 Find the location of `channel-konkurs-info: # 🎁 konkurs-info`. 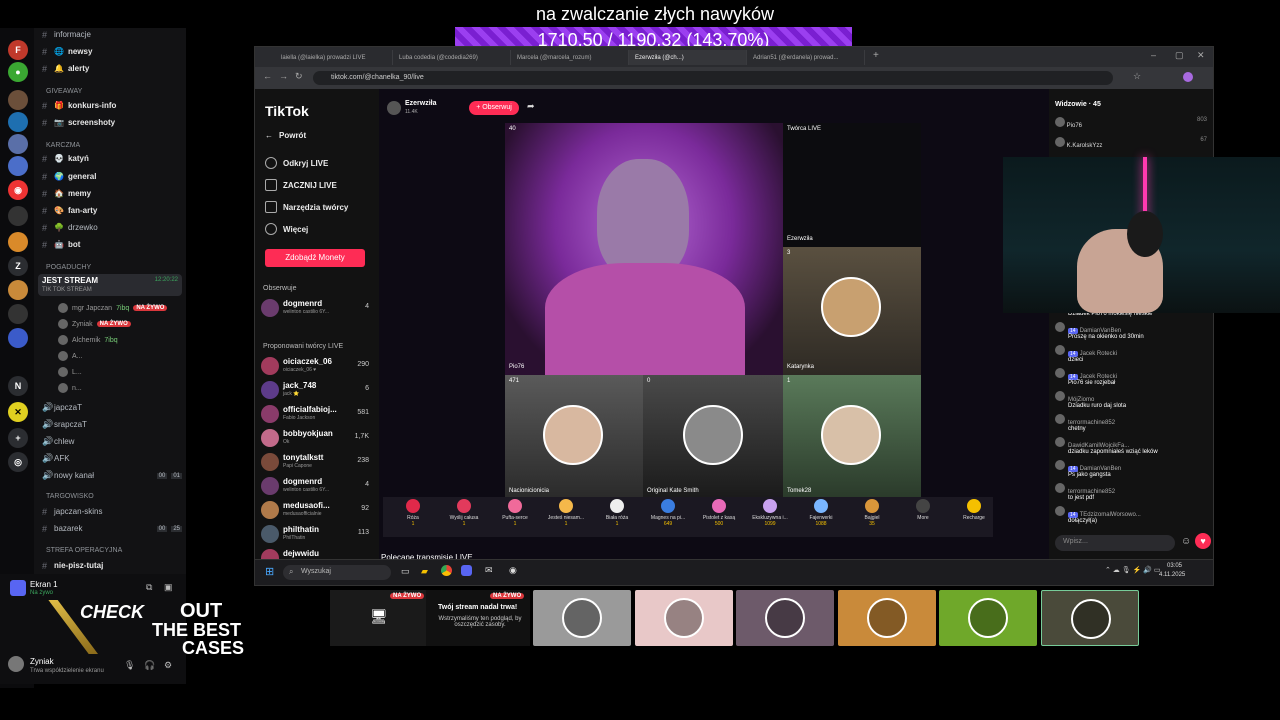

channel-konkurs-info: # 🎁 konkurs-info is located at coordinates (79, 105).